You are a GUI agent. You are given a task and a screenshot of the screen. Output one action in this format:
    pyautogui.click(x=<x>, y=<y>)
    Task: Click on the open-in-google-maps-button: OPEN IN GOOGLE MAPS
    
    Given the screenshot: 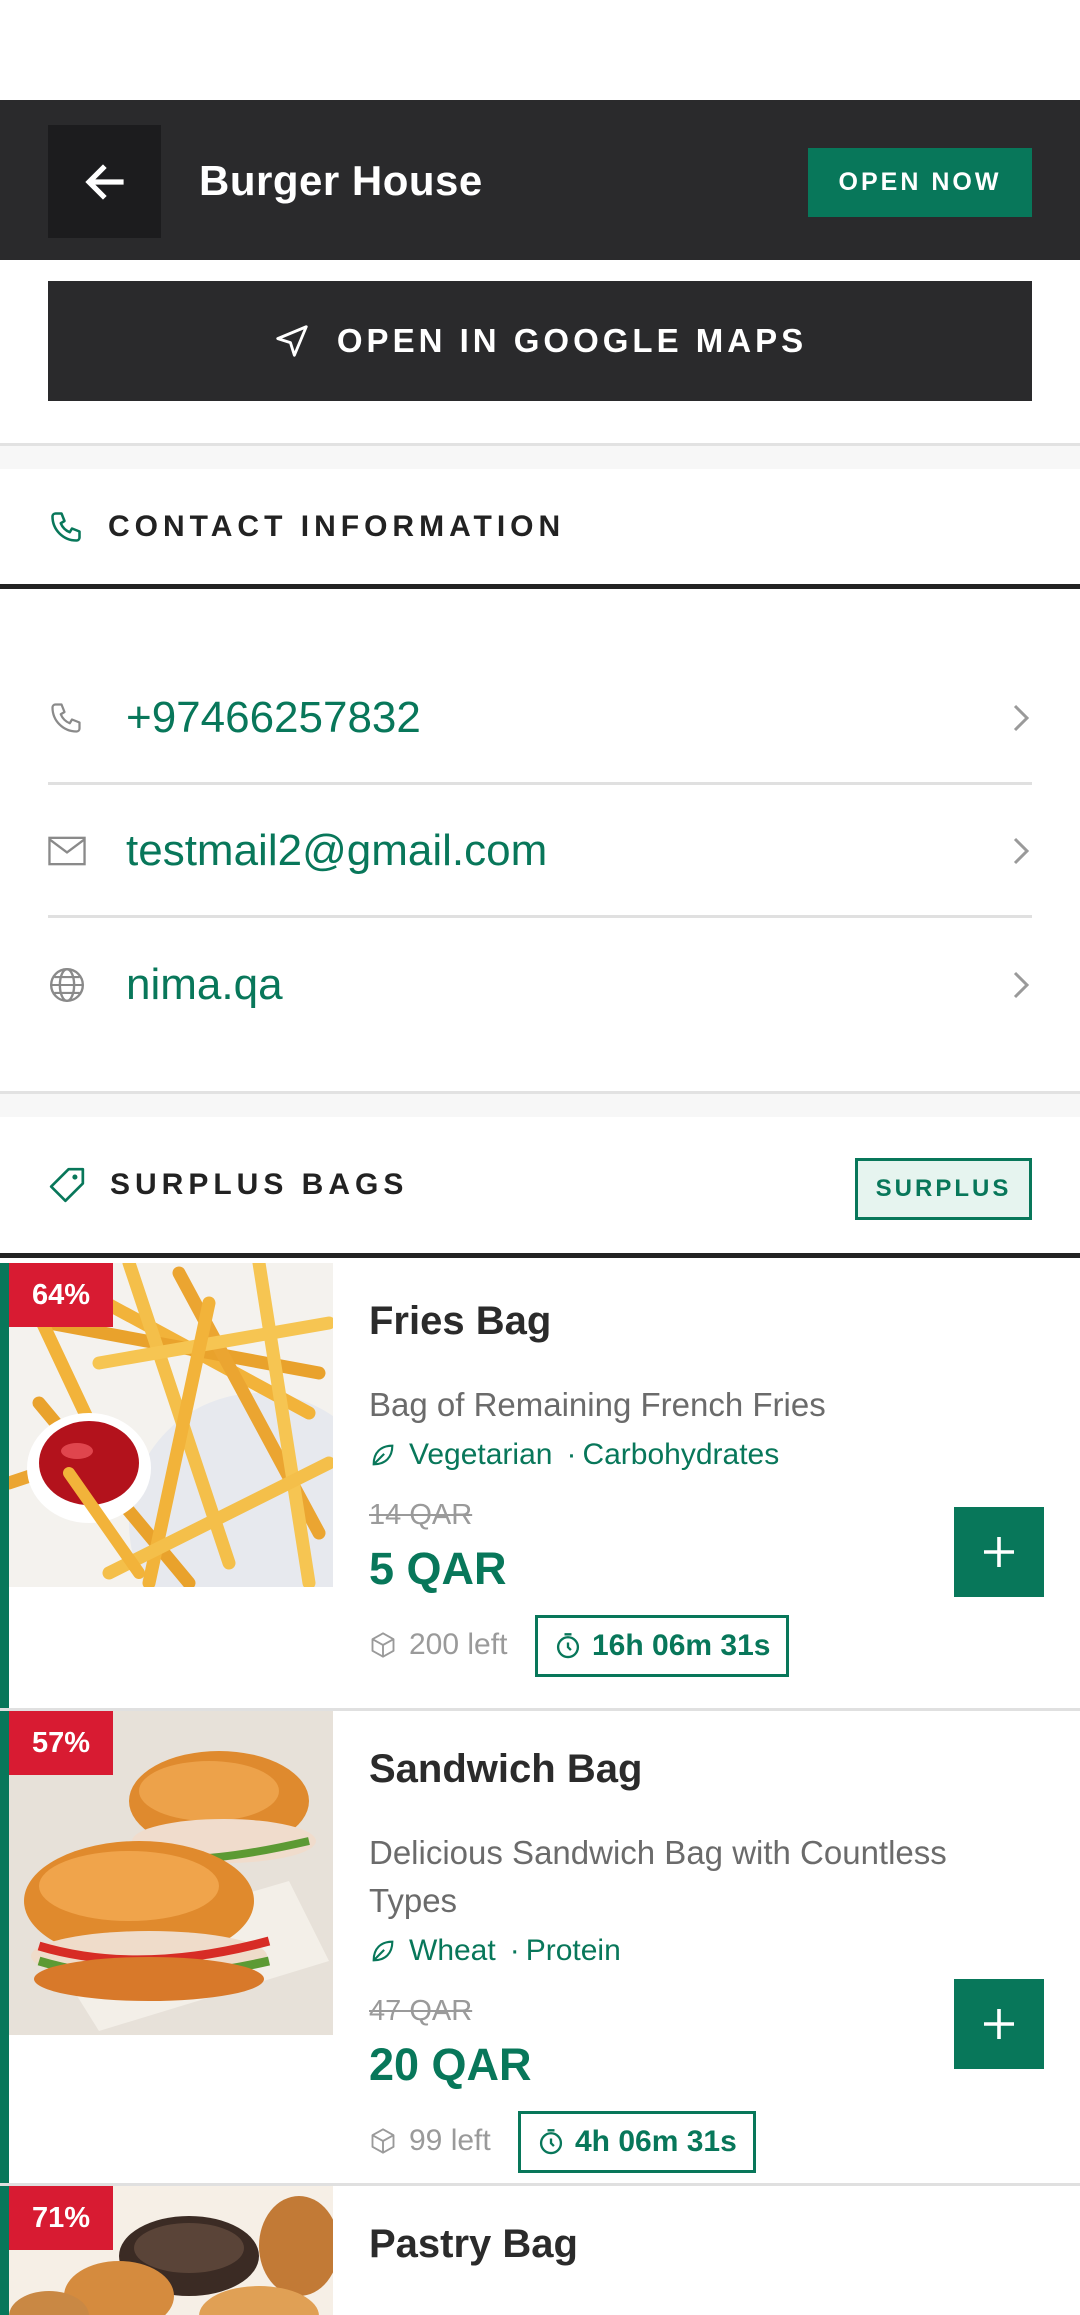 What is the action you would take?
    pyautogui.click(x=540, y=341)
    